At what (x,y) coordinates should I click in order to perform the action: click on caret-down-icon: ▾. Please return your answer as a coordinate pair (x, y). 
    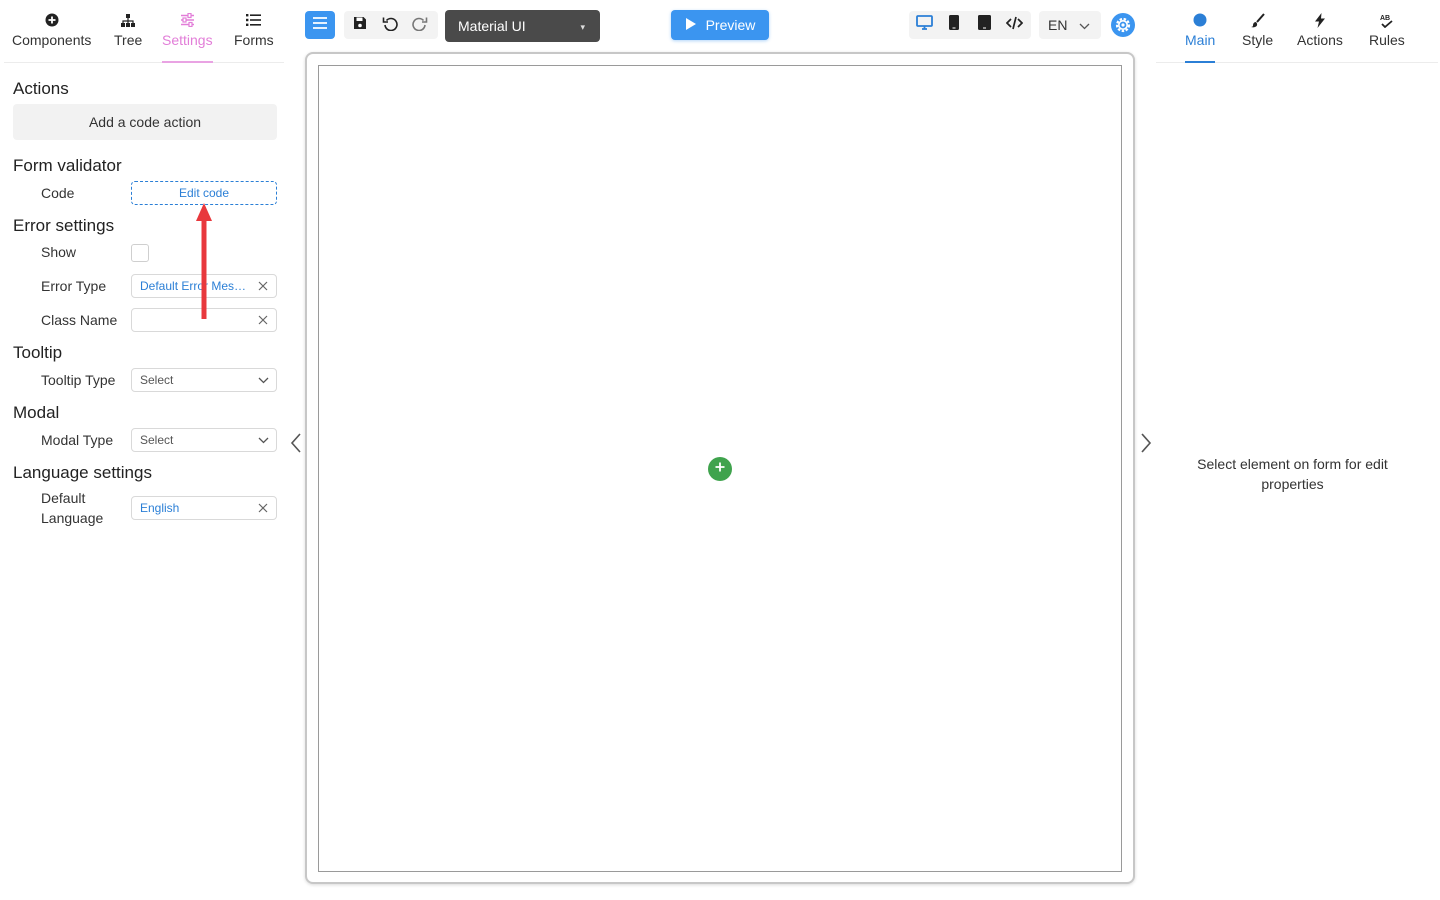
    Looking at the image, I should click on (582, 27).